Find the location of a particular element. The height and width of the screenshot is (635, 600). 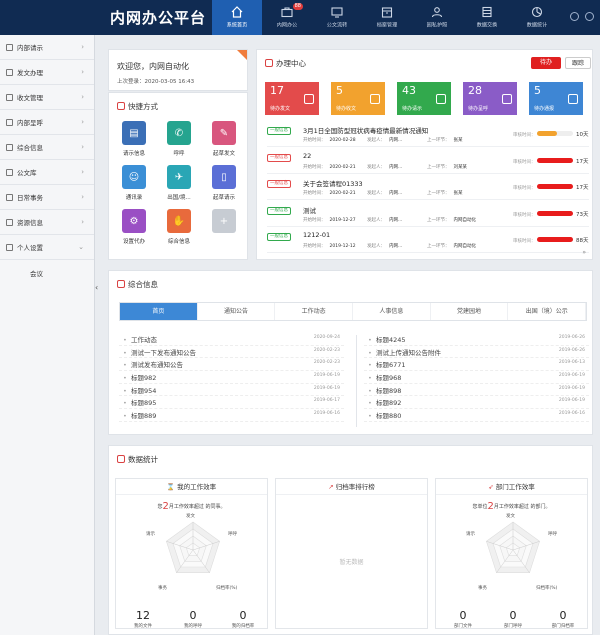

sidebar-item-incoming: 收文管理 › is located at coordinates (47, 97).